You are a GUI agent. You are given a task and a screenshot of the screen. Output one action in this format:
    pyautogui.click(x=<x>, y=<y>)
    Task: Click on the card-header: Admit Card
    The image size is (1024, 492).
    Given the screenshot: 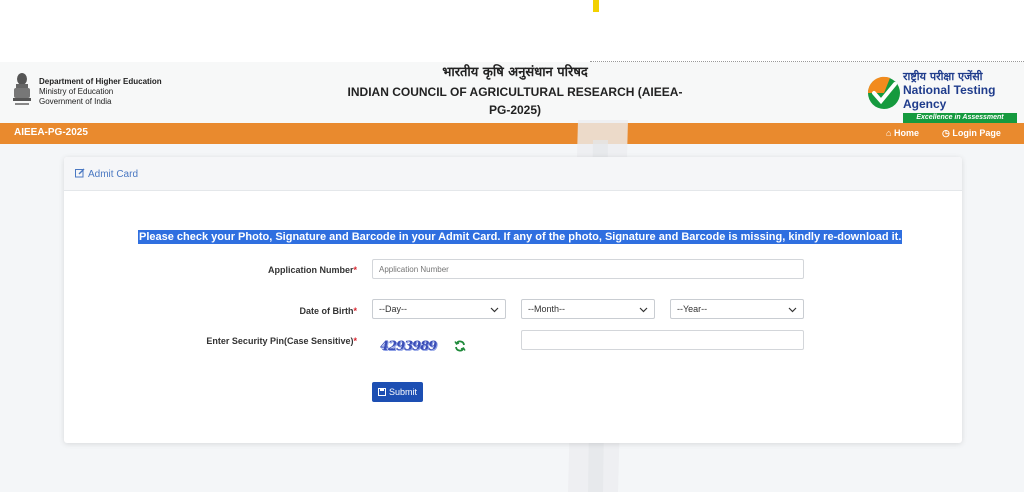 What is the action you would take?
    pyautogui.click(x=513, y=174)
    